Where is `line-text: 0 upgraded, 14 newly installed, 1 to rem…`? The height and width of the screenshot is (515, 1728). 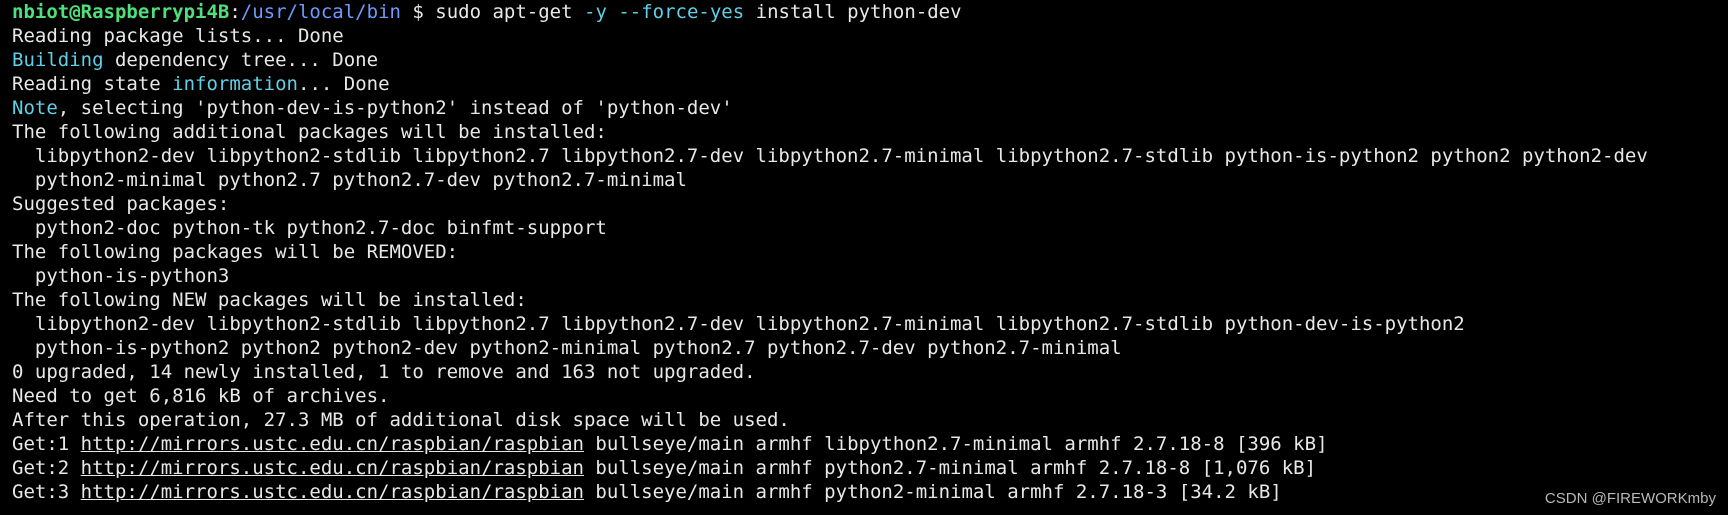
line-text: 0 upgraded, 14 newly installed, 1 to rem… is located at coordinates (384, 372).